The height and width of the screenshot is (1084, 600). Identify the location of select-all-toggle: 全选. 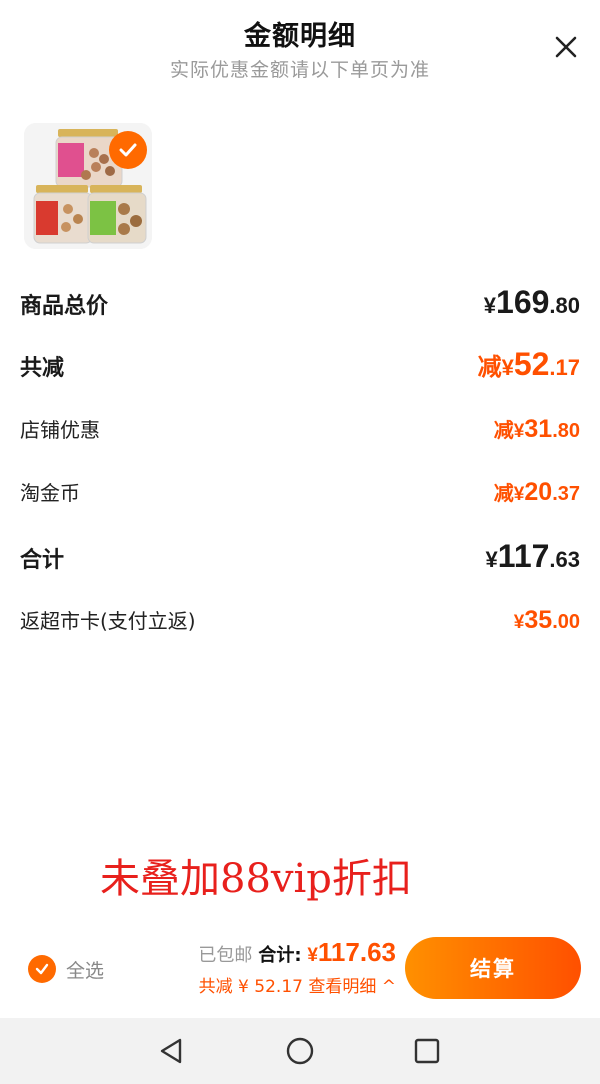
(66, 969).